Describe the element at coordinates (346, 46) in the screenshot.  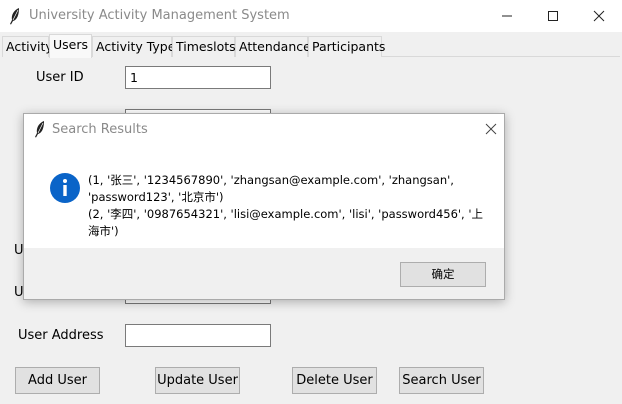
I see `tab-participants: Participants` at that location.